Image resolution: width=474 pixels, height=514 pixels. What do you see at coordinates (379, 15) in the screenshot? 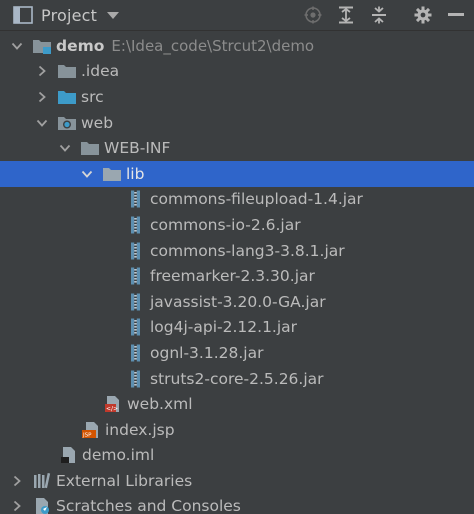
I see `collapse-all-icon` at bounding box center [379, 15].